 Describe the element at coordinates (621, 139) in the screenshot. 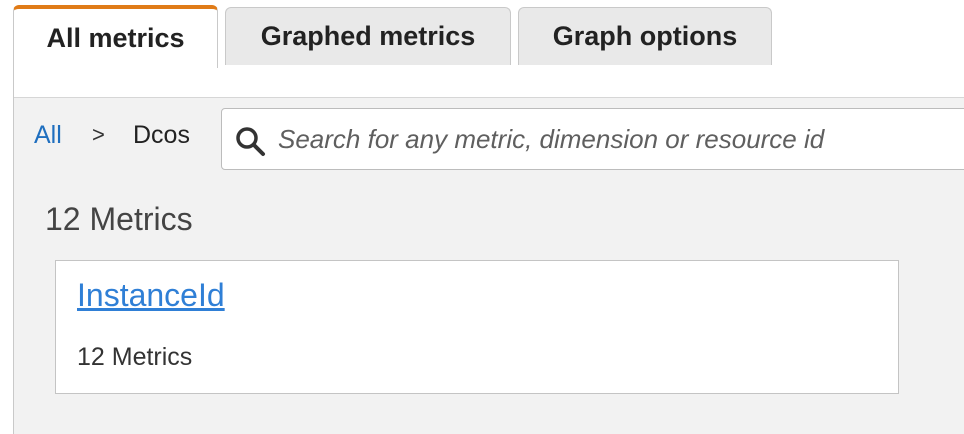

I see `search-input` at that location.